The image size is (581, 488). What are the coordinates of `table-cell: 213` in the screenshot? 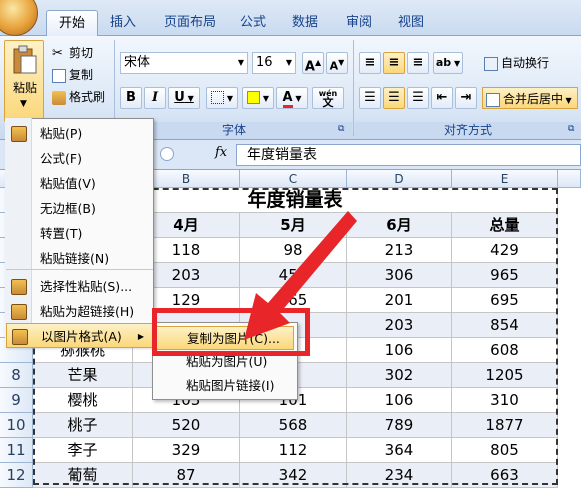 It's located at (399, 250).